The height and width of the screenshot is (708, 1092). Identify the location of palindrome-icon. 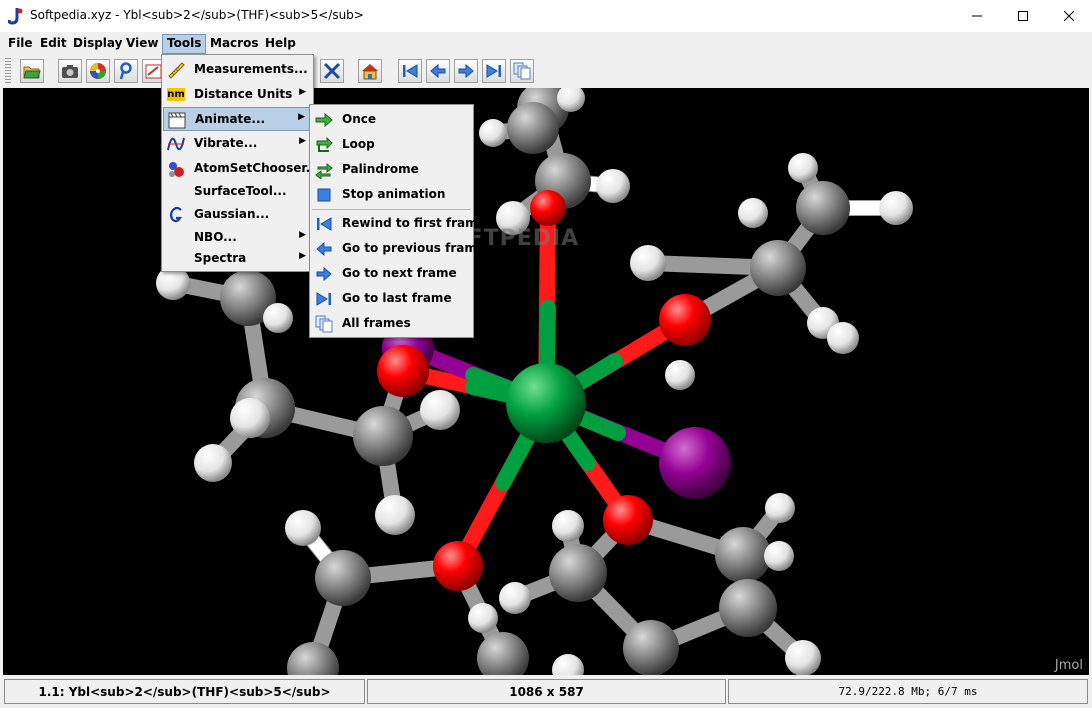
(324, 170).